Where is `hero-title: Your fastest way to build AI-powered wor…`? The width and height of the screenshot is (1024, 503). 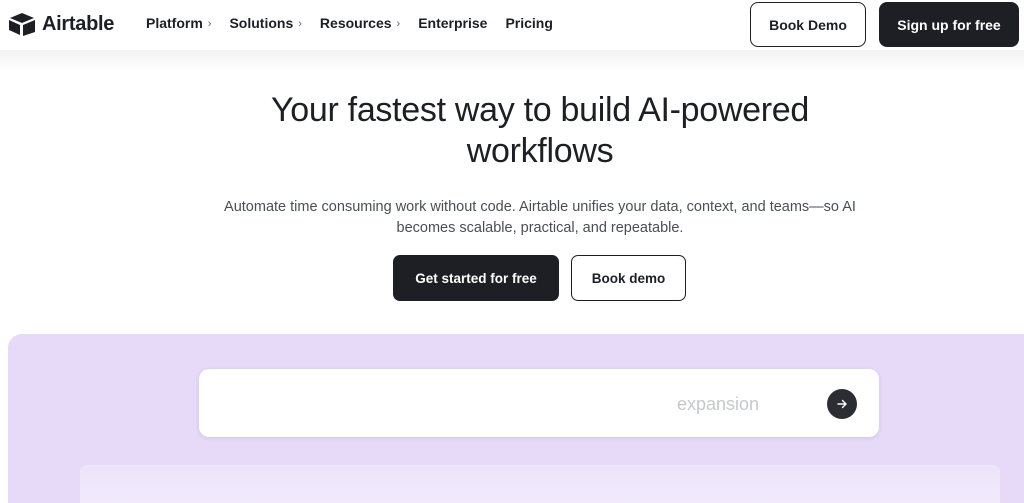
hero-title: Your fastest way to build AI-powered wor… is located at coordinates (540, 131).